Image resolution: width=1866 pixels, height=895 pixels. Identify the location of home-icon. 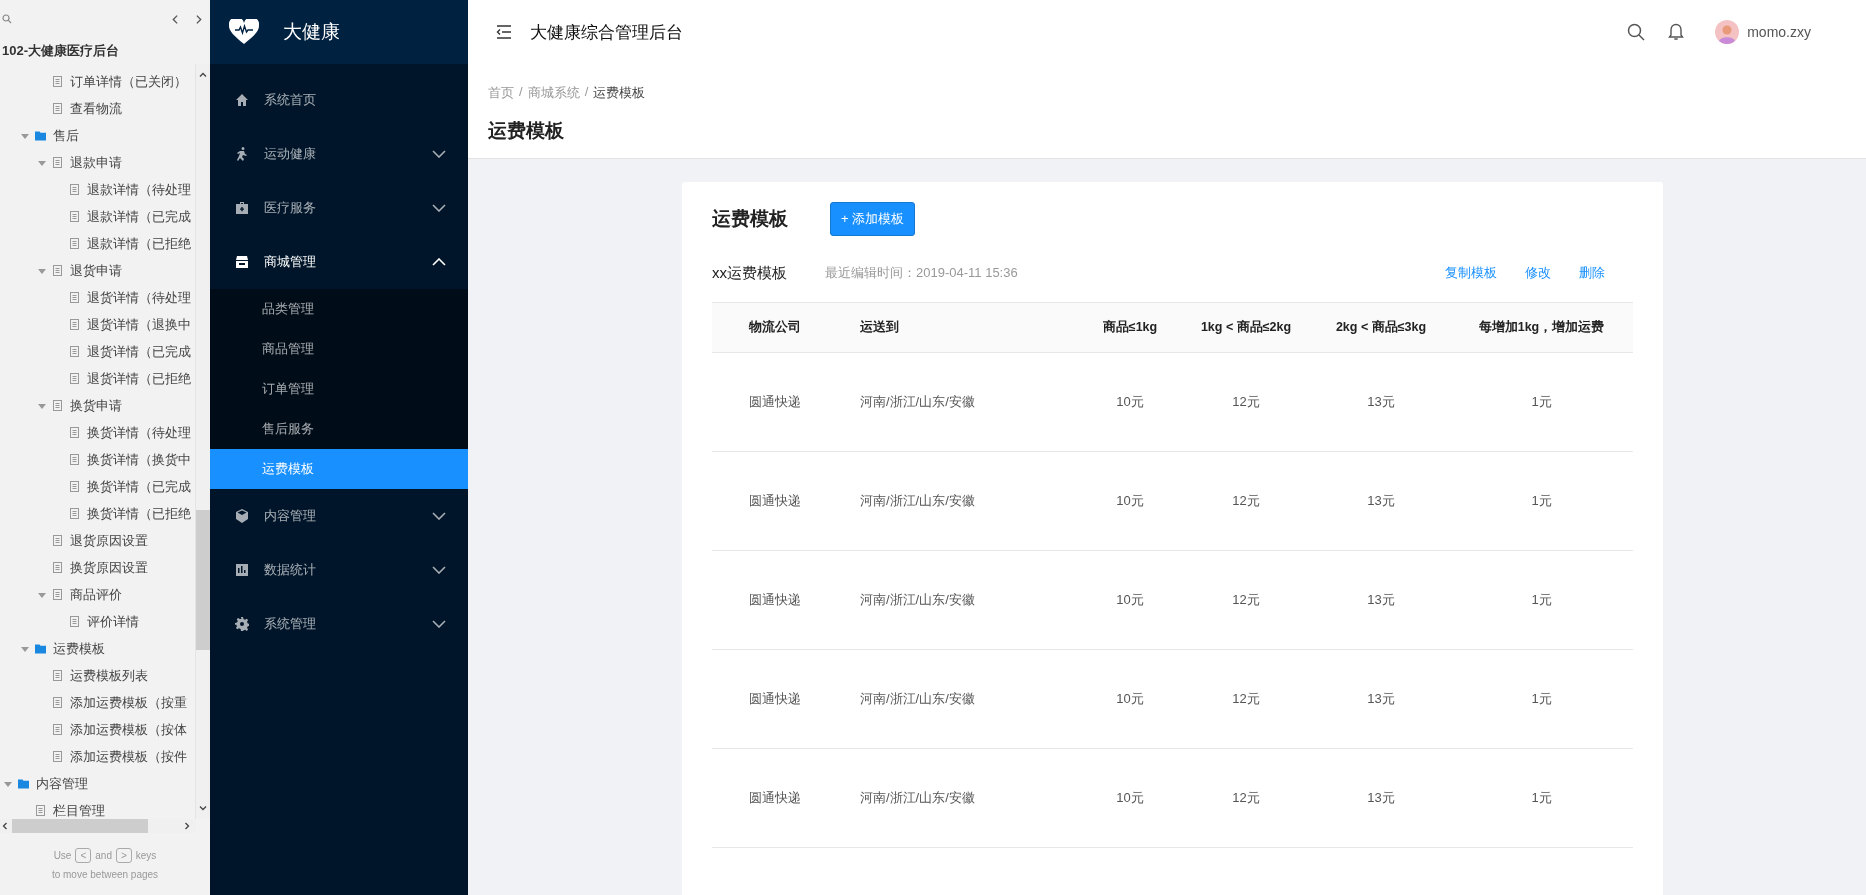
(242, 100).